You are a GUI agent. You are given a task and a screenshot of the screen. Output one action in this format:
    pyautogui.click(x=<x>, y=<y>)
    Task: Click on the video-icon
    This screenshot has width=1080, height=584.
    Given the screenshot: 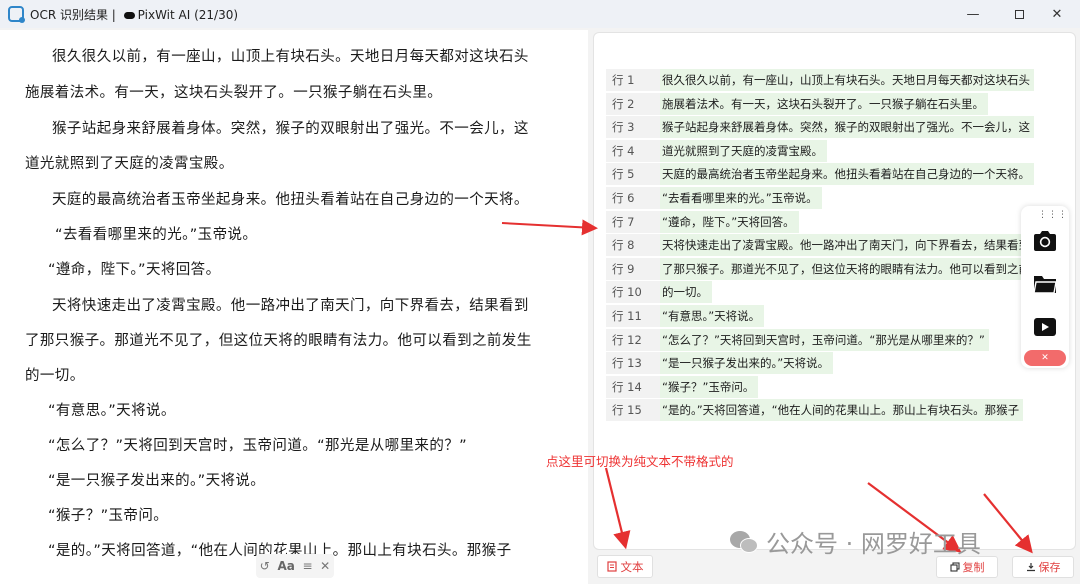 What is the action you would take?
    pyautogui.click(x=1045, y=327)
    